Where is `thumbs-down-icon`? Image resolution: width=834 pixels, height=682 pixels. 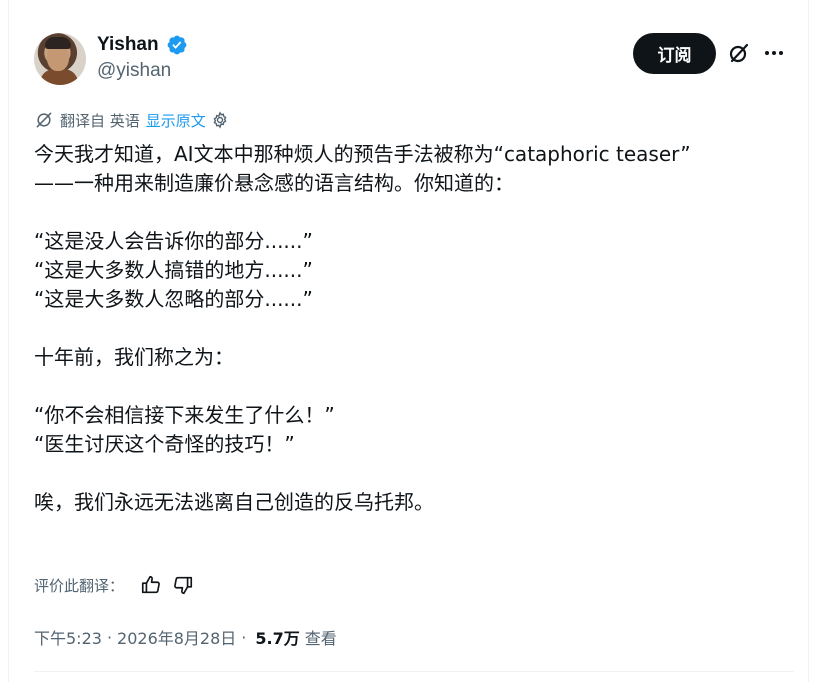 thumbs-down-icon is located at coordinates (183, 585).